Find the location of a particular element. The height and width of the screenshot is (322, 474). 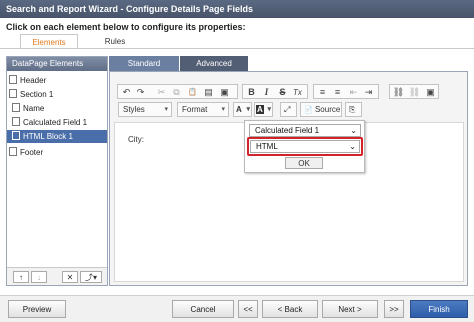

field-icon is located at coordinates (16, 107).